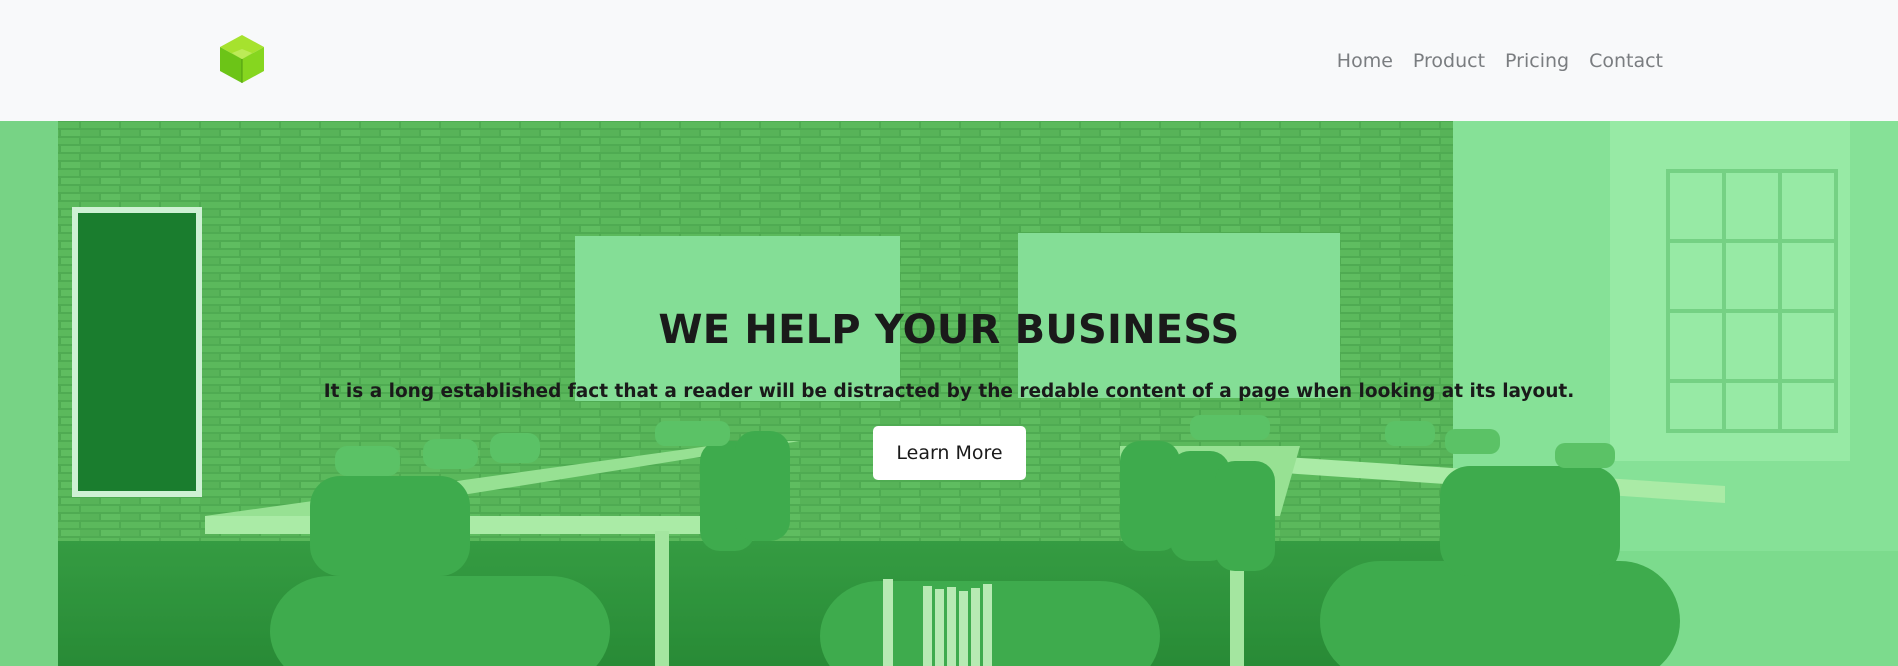  I want to click on nav-link-home: Home, so click(1365, 61).